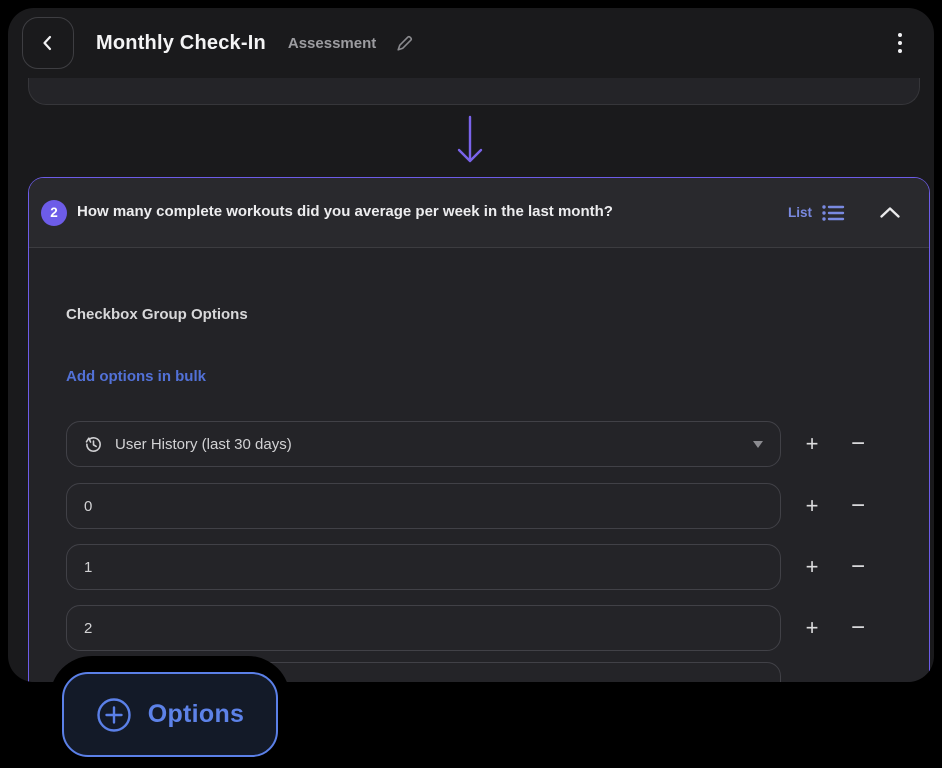  I want to click on pencil-icon, so click(404, 43).